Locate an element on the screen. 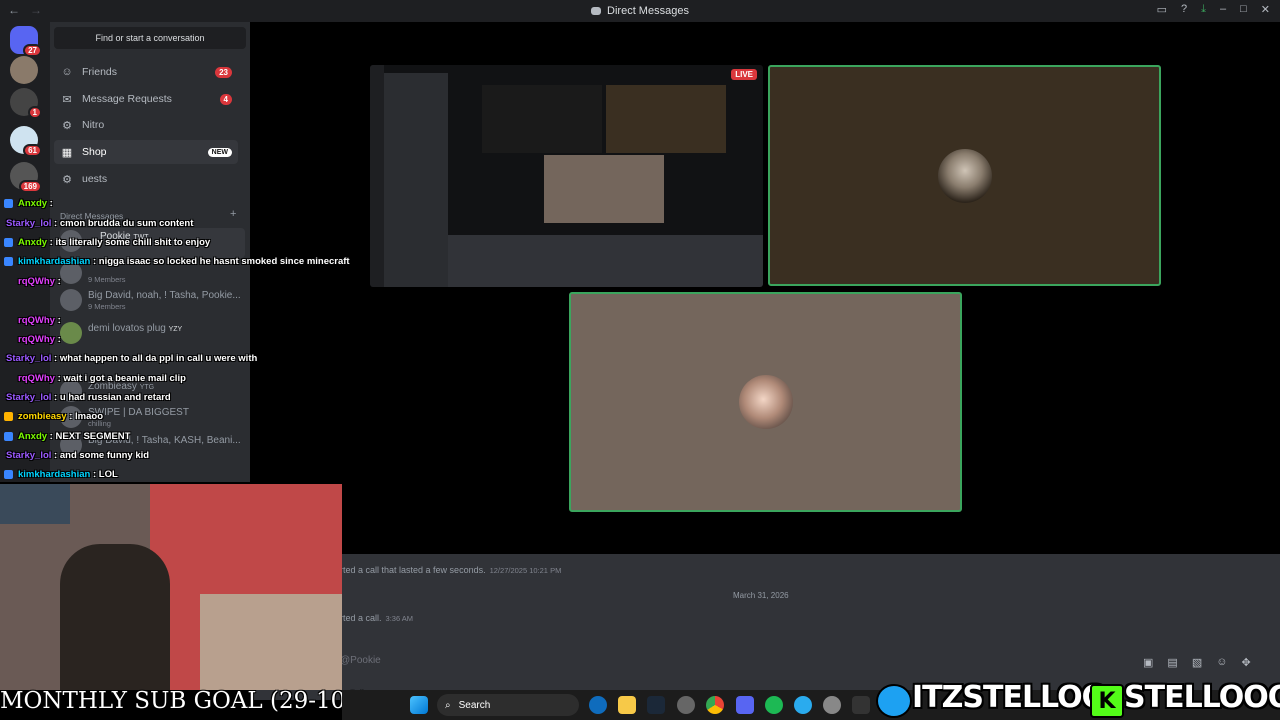  screenshare-preview is located at coordinates (566, 176).